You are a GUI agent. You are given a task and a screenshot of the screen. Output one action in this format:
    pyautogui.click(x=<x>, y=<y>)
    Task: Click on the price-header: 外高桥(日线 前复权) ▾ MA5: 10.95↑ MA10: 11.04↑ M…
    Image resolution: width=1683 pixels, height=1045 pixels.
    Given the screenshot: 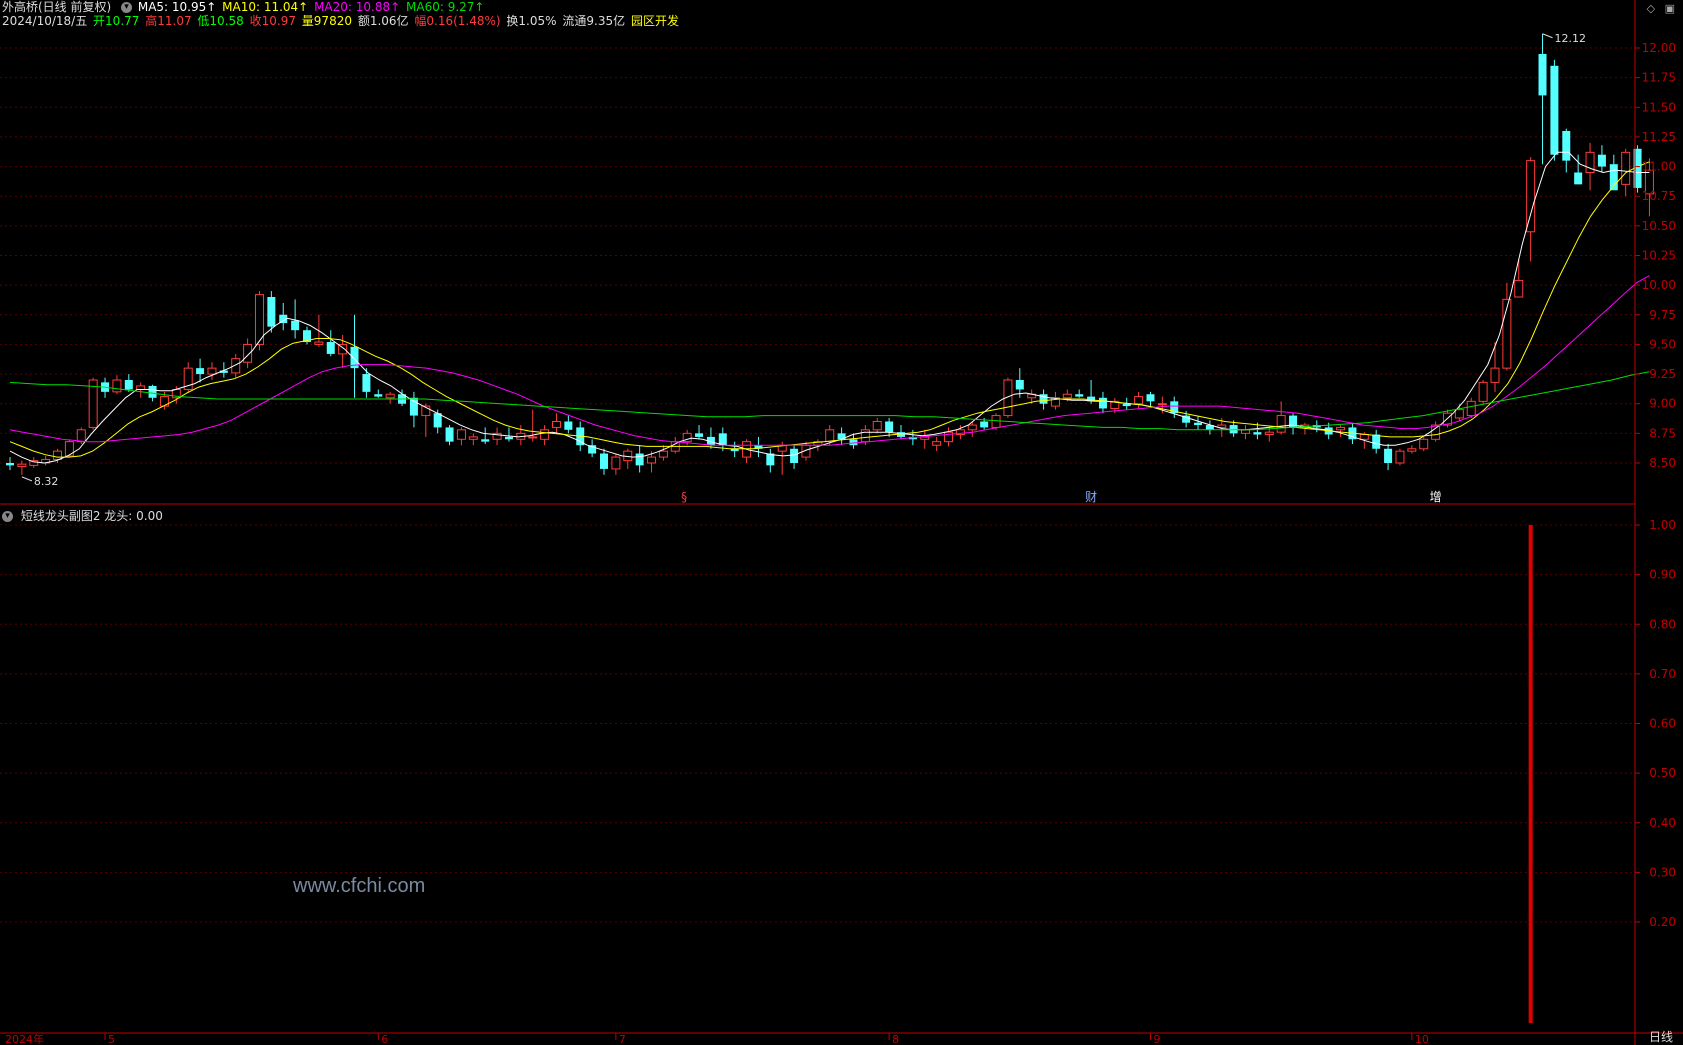 What is the action you would take?
    pyautogui.click(x=244, y=7)
    